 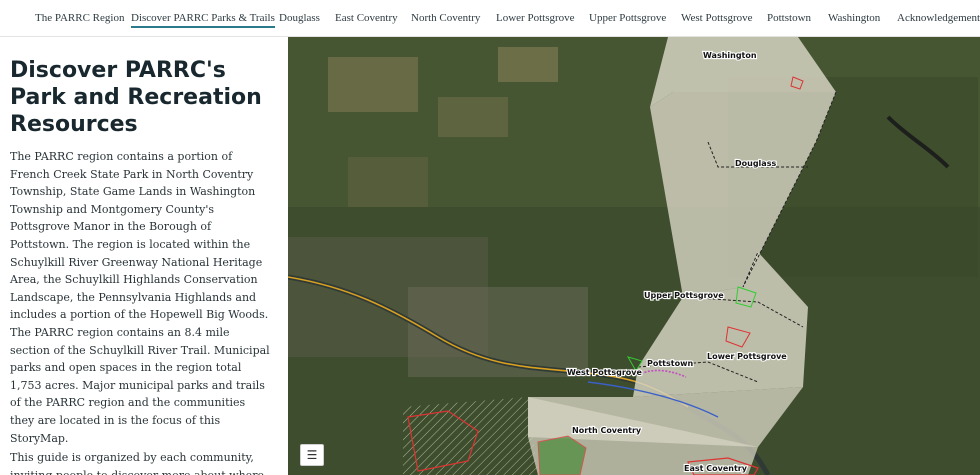 I want to click on nav-item-lower-pottsgrove: Lower Pottsgrove, so click(x=535, y=18).